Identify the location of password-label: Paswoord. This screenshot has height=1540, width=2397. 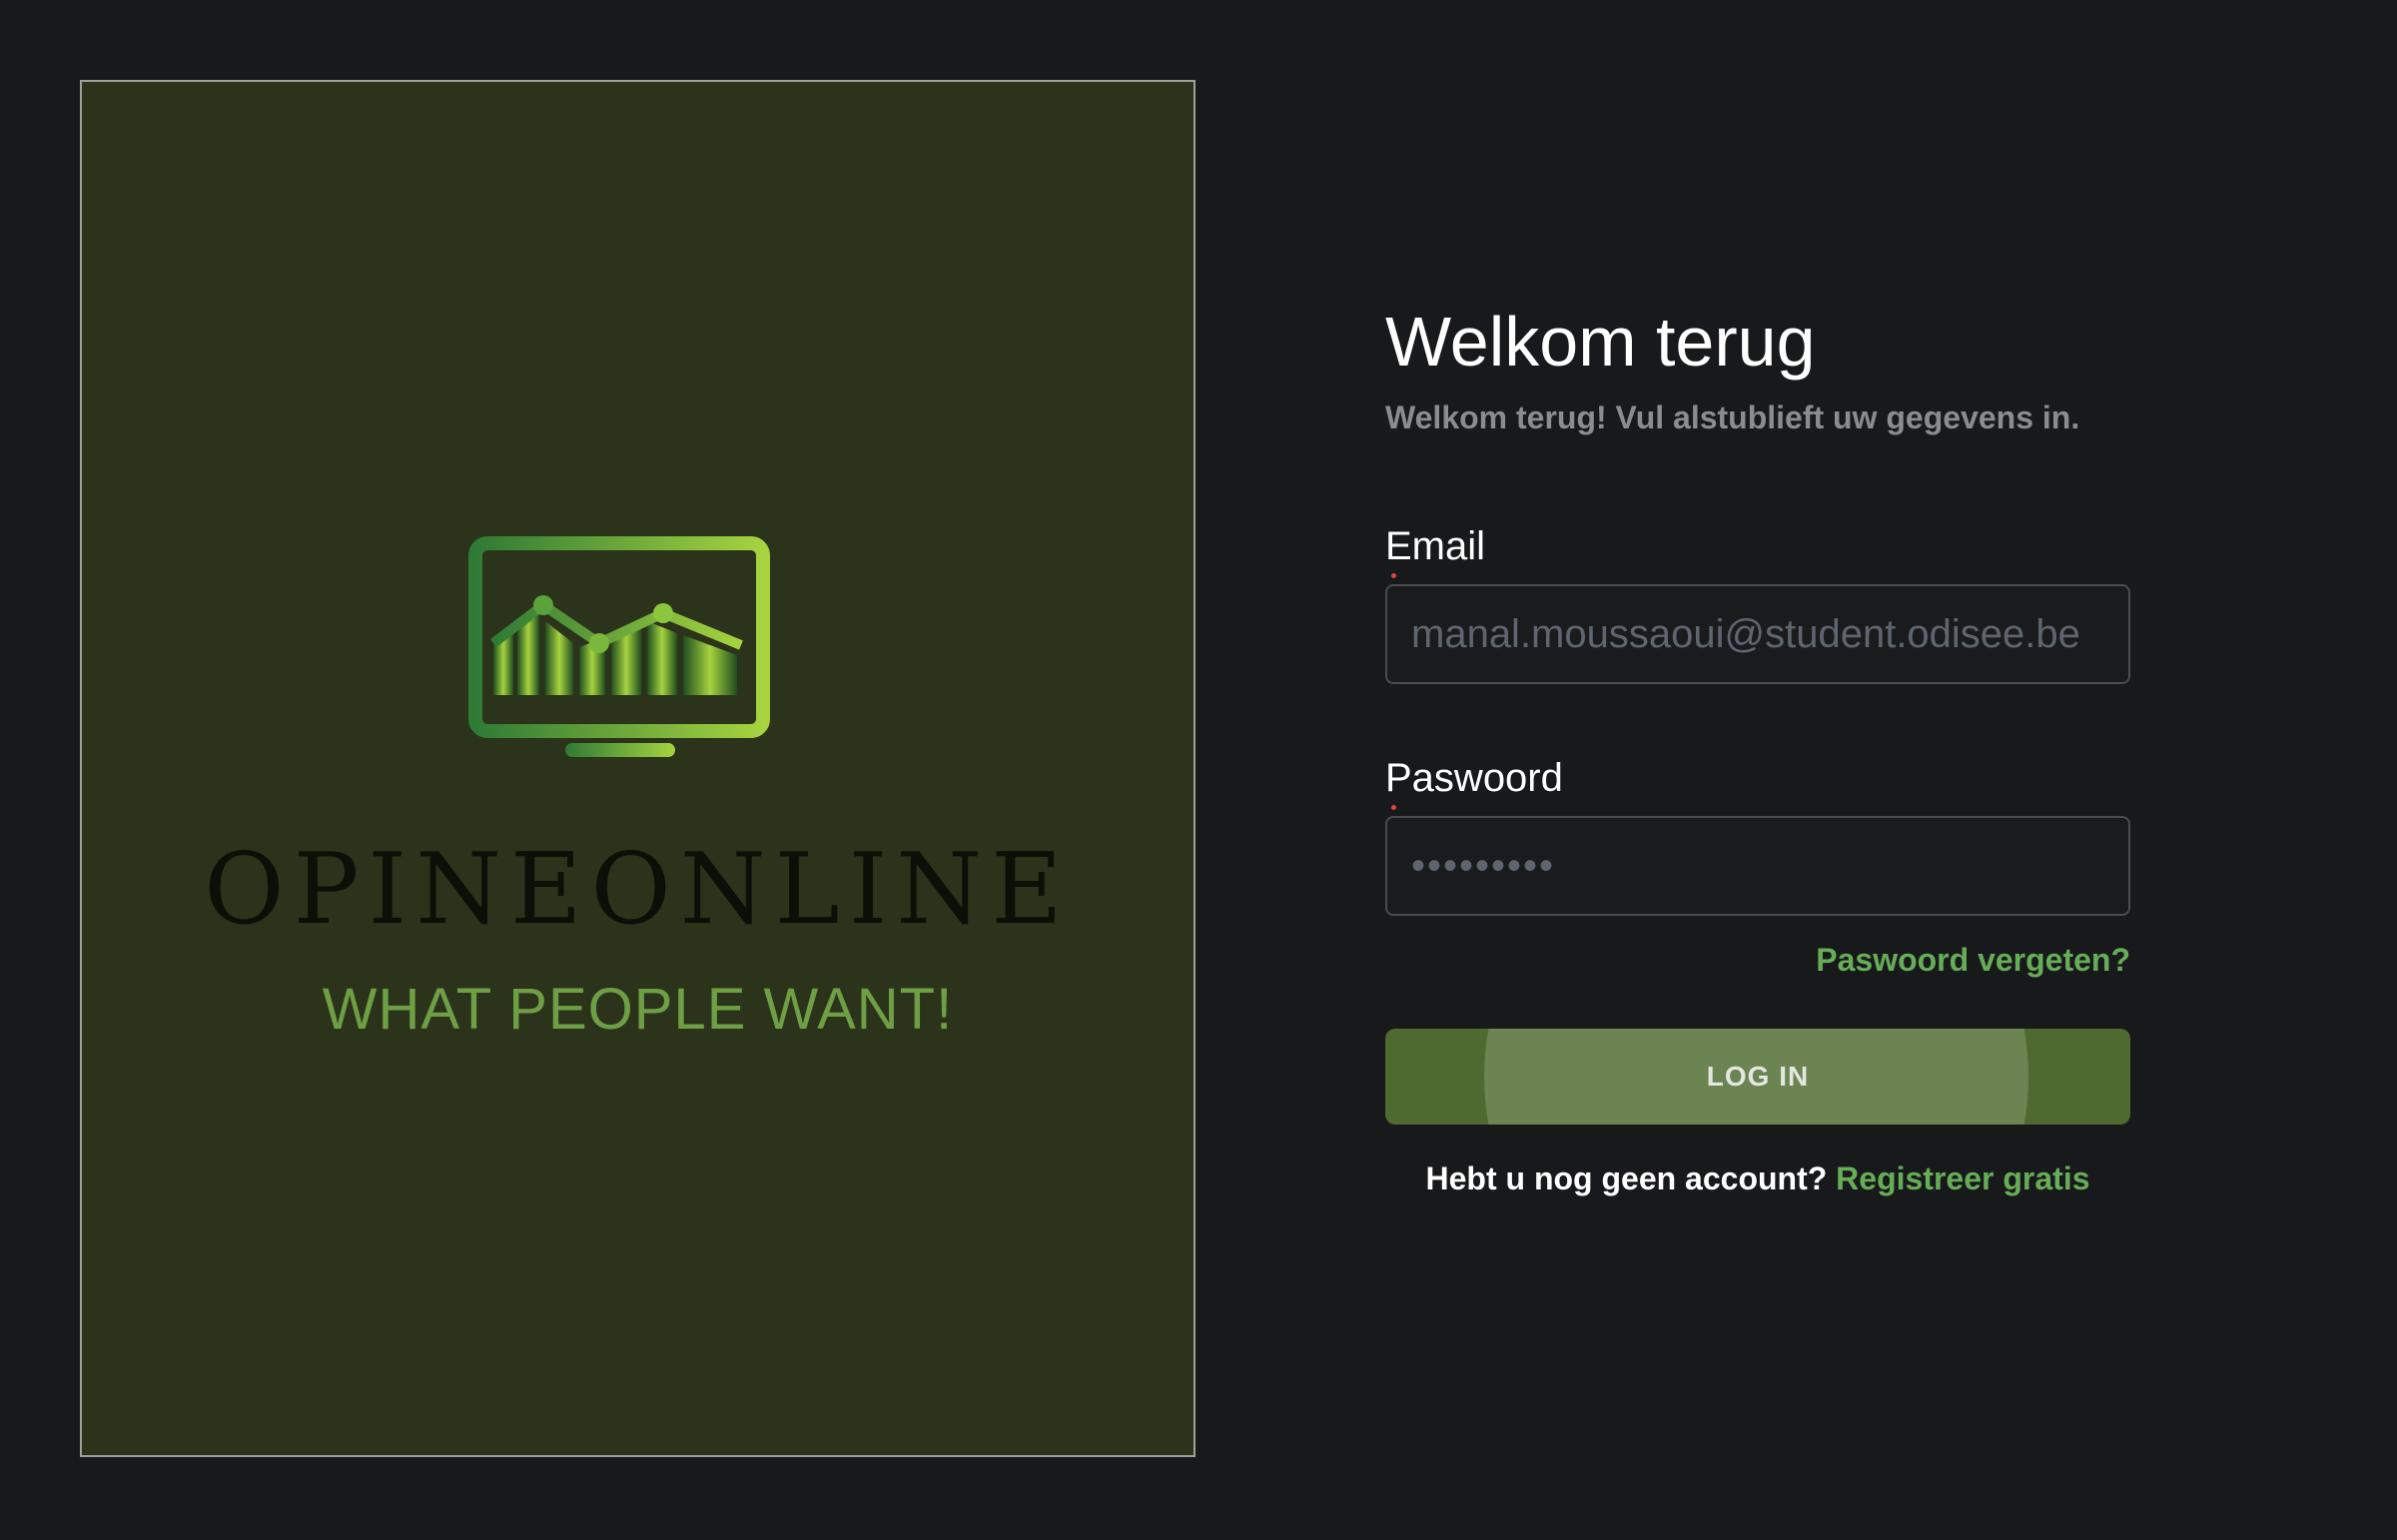
(1758, 783).